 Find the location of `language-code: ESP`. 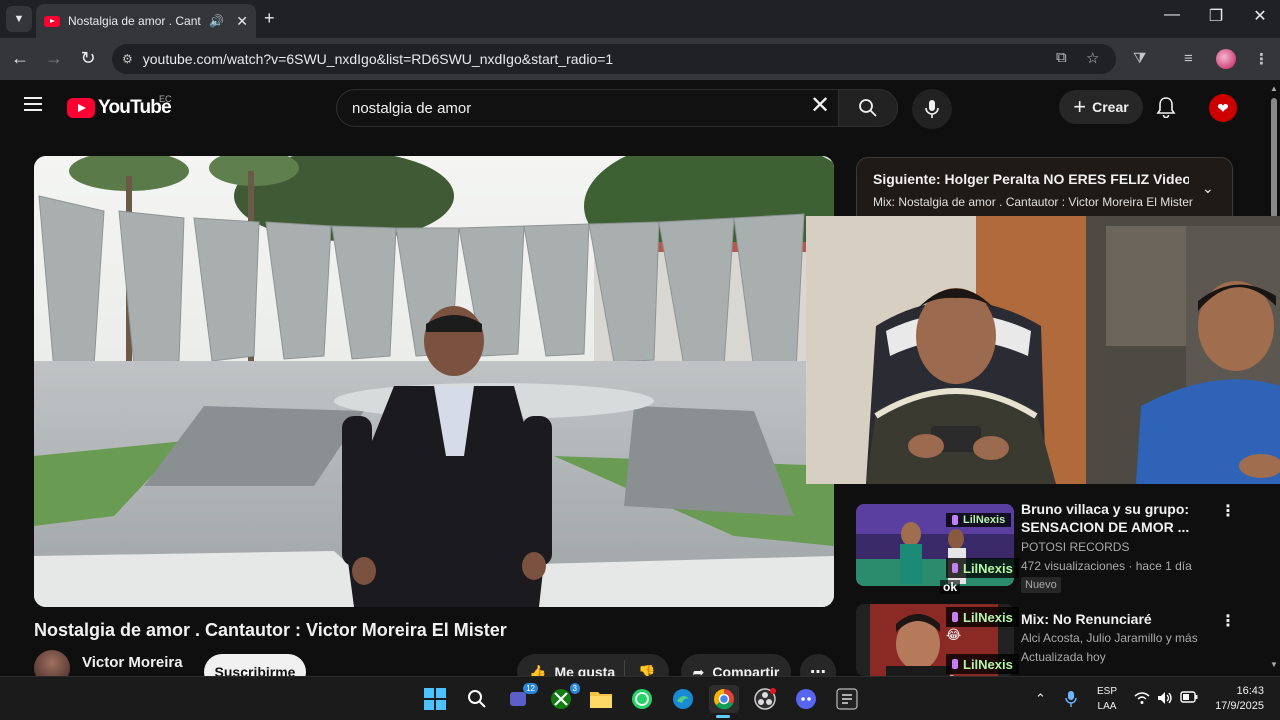

language-code: ESP is located at coordinates (1107, 691).